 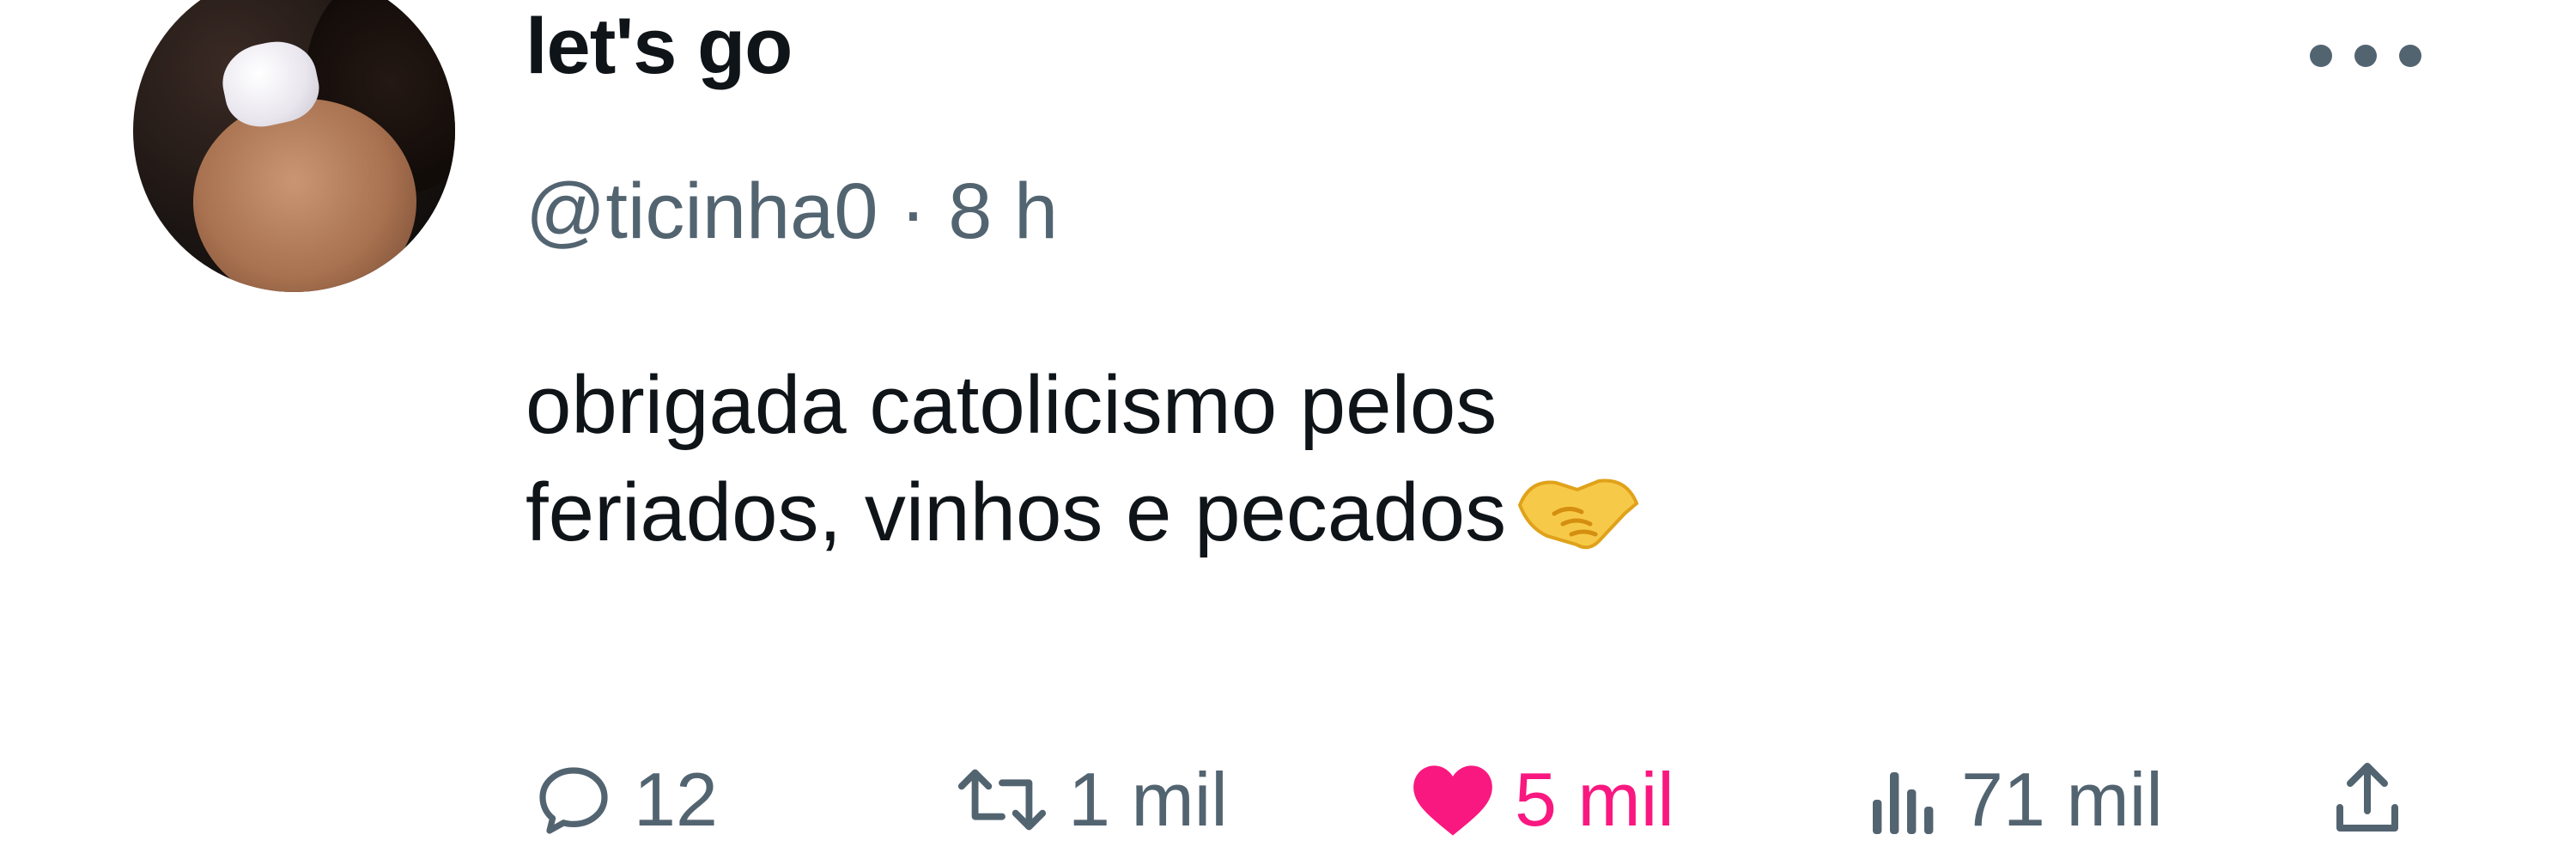 I want to click on reply-button: 12, so click(x=625, y=800).